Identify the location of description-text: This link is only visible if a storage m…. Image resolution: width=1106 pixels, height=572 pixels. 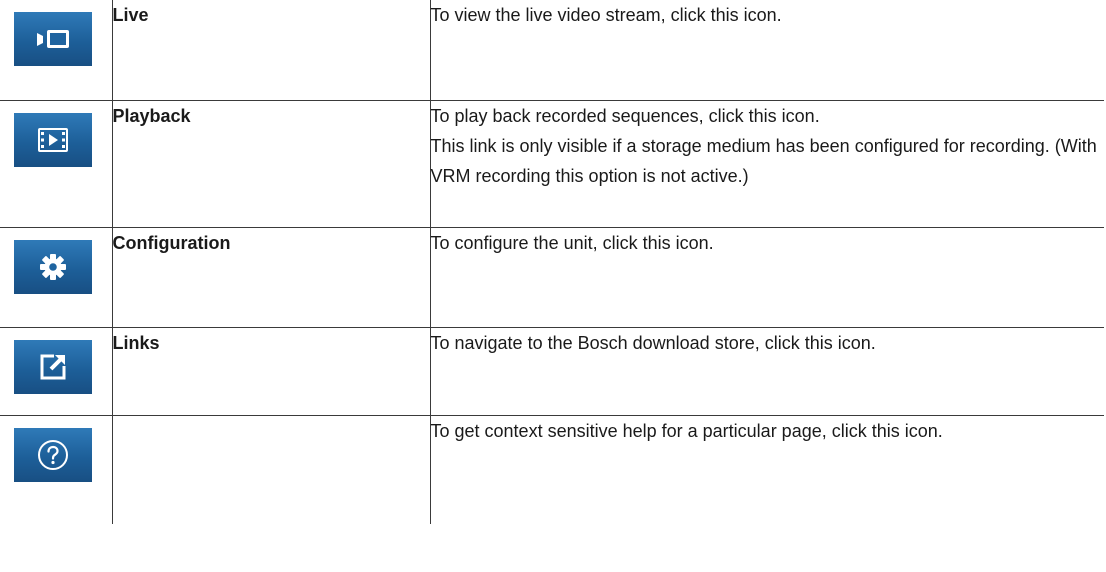
(763, 161).